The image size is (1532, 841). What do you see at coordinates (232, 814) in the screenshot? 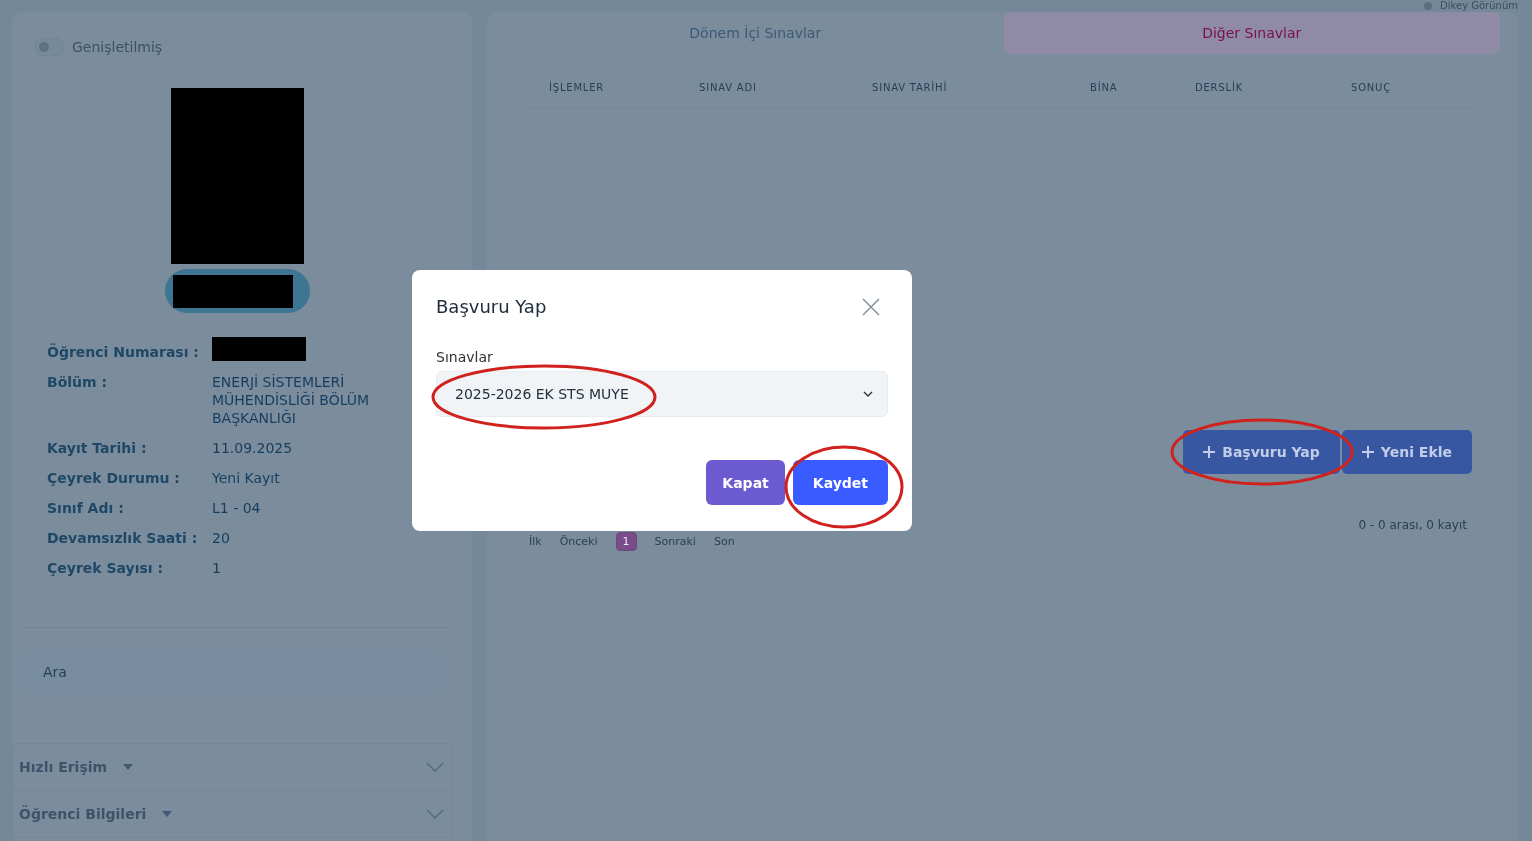
I see `accordion-item: Öğrenci Bilgileri` at bounding box center [232, 814].